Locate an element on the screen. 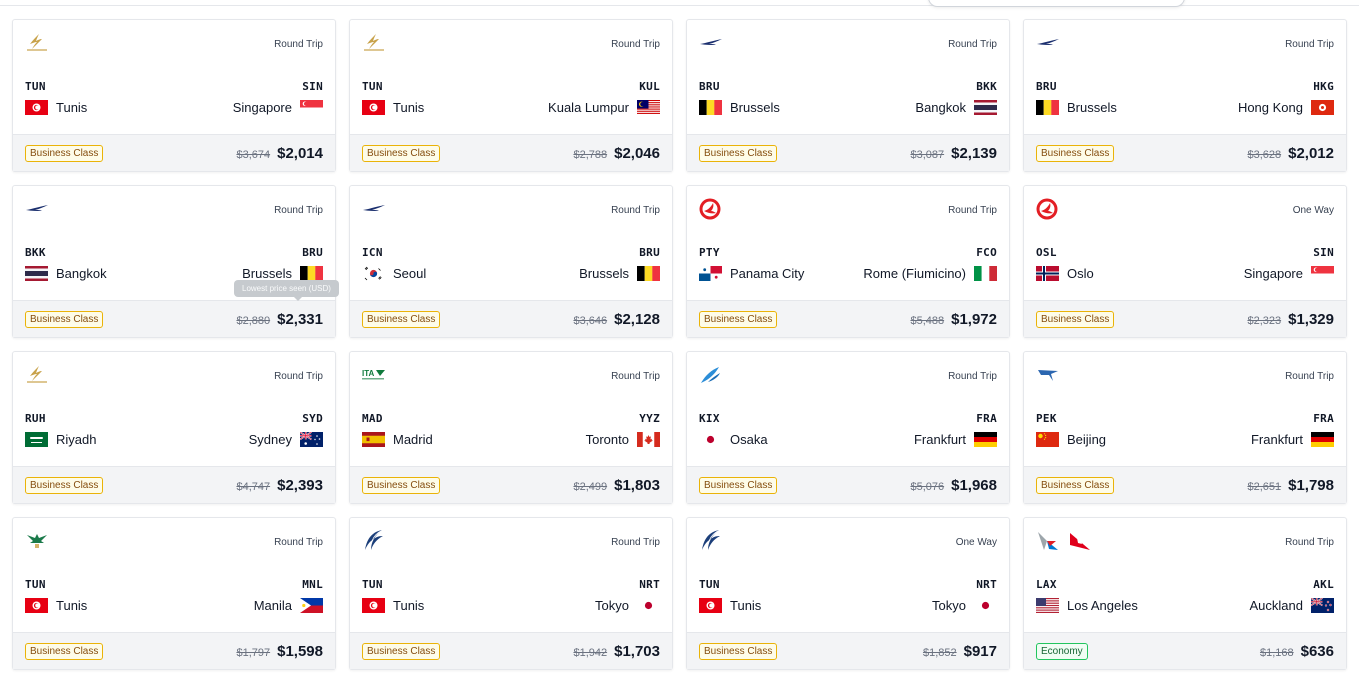 The height and width of the screenshot is (680, 1359). destination-city-name: Toronto is located at coordinates (607, 439).